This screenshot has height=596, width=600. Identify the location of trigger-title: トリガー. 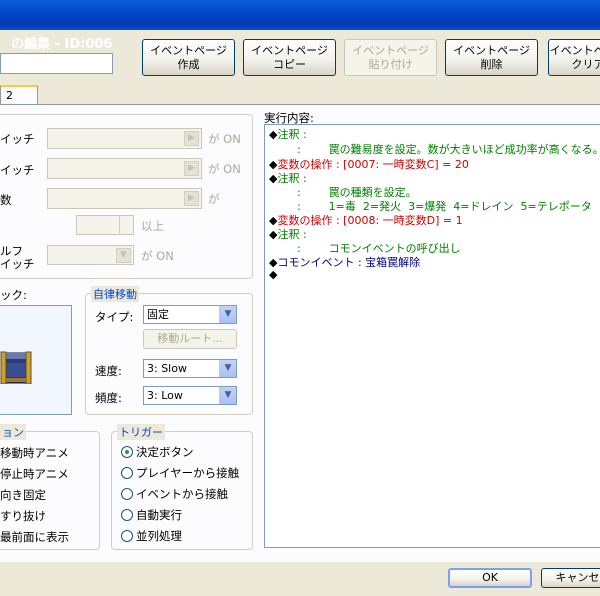
(141, 432).